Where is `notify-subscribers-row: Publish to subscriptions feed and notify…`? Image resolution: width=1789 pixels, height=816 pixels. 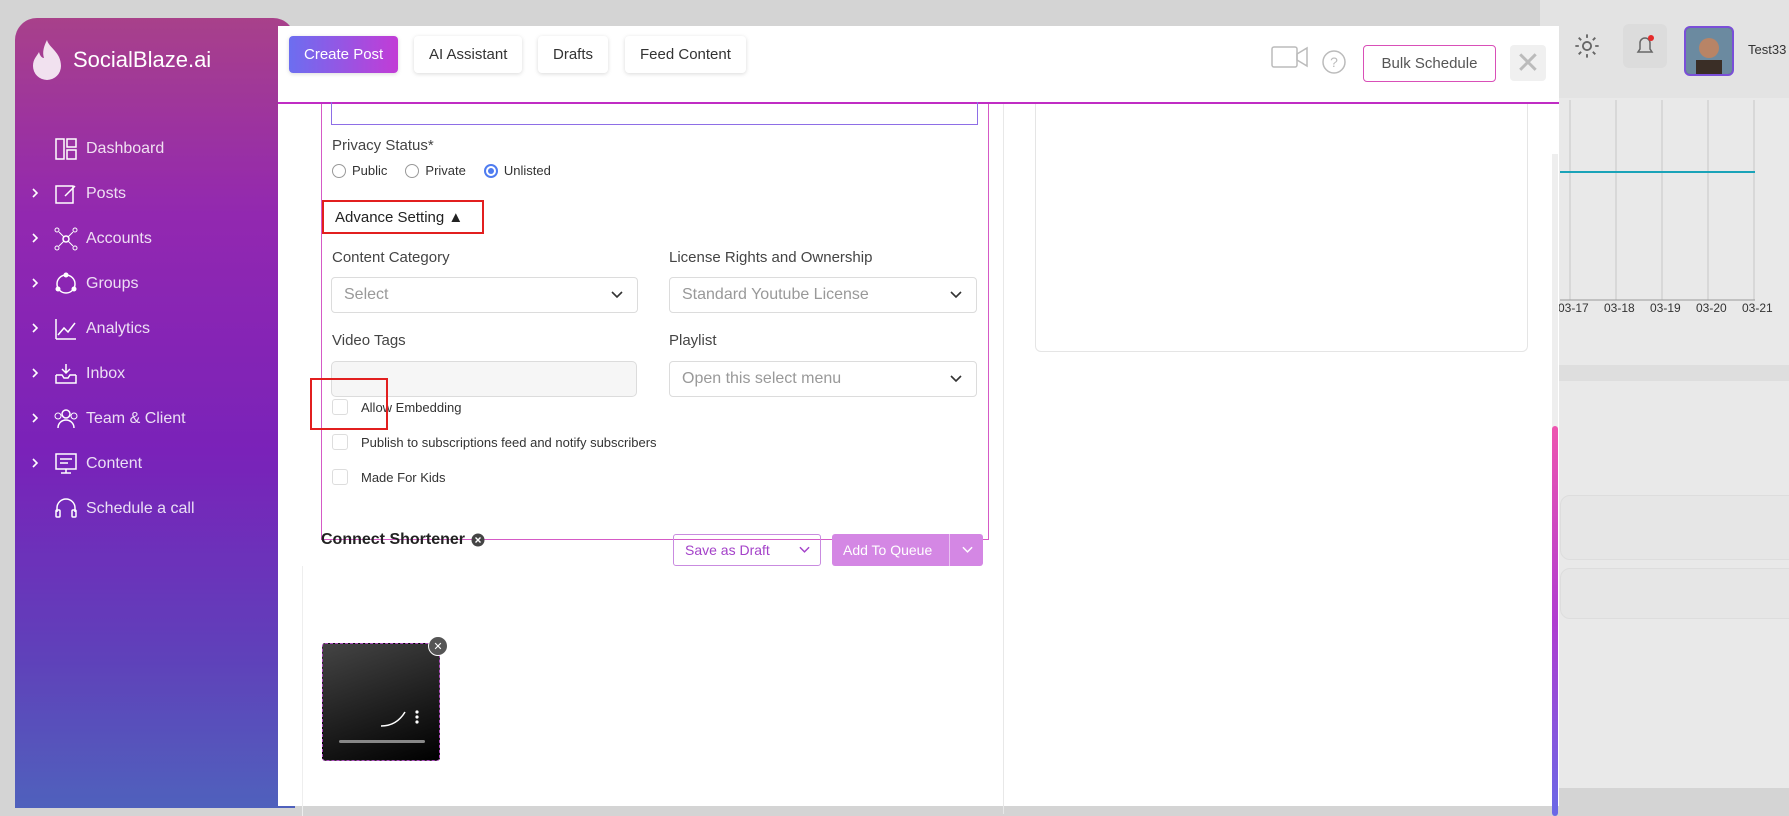
notify-subscribers-row: Publish to subscriptions feed and notify… is located at coordinates (494, 442).